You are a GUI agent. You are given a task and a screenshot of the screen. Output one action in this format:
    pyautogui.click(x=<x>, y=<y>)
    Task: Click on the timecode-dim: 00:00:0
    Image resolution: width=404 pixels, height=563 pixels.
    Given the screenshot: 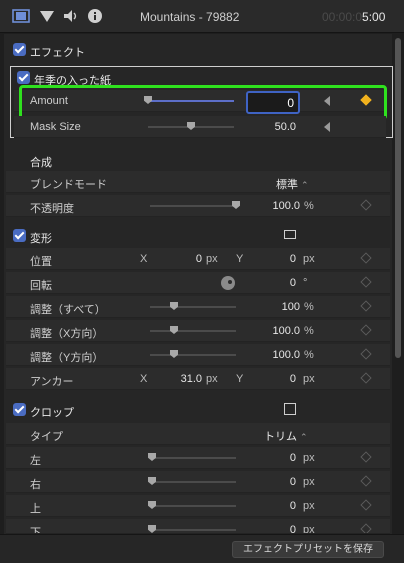 What is the action you would take?
    pyautogui.click(x=342, y=17)
    